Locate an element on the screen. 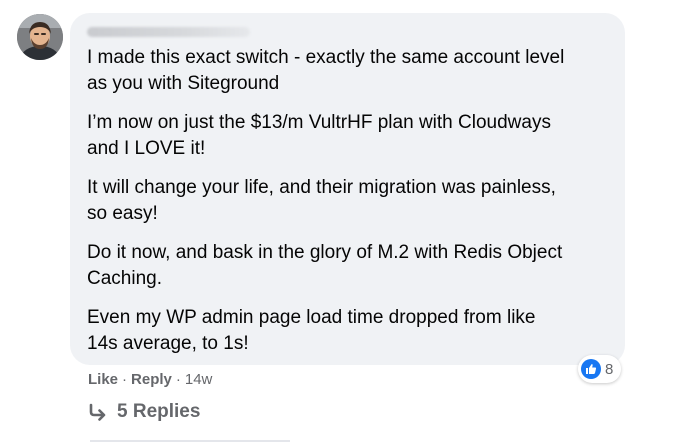 The image size is (680, 443). view-replies-button: 5 Replies is located at coordinates (144, 412).